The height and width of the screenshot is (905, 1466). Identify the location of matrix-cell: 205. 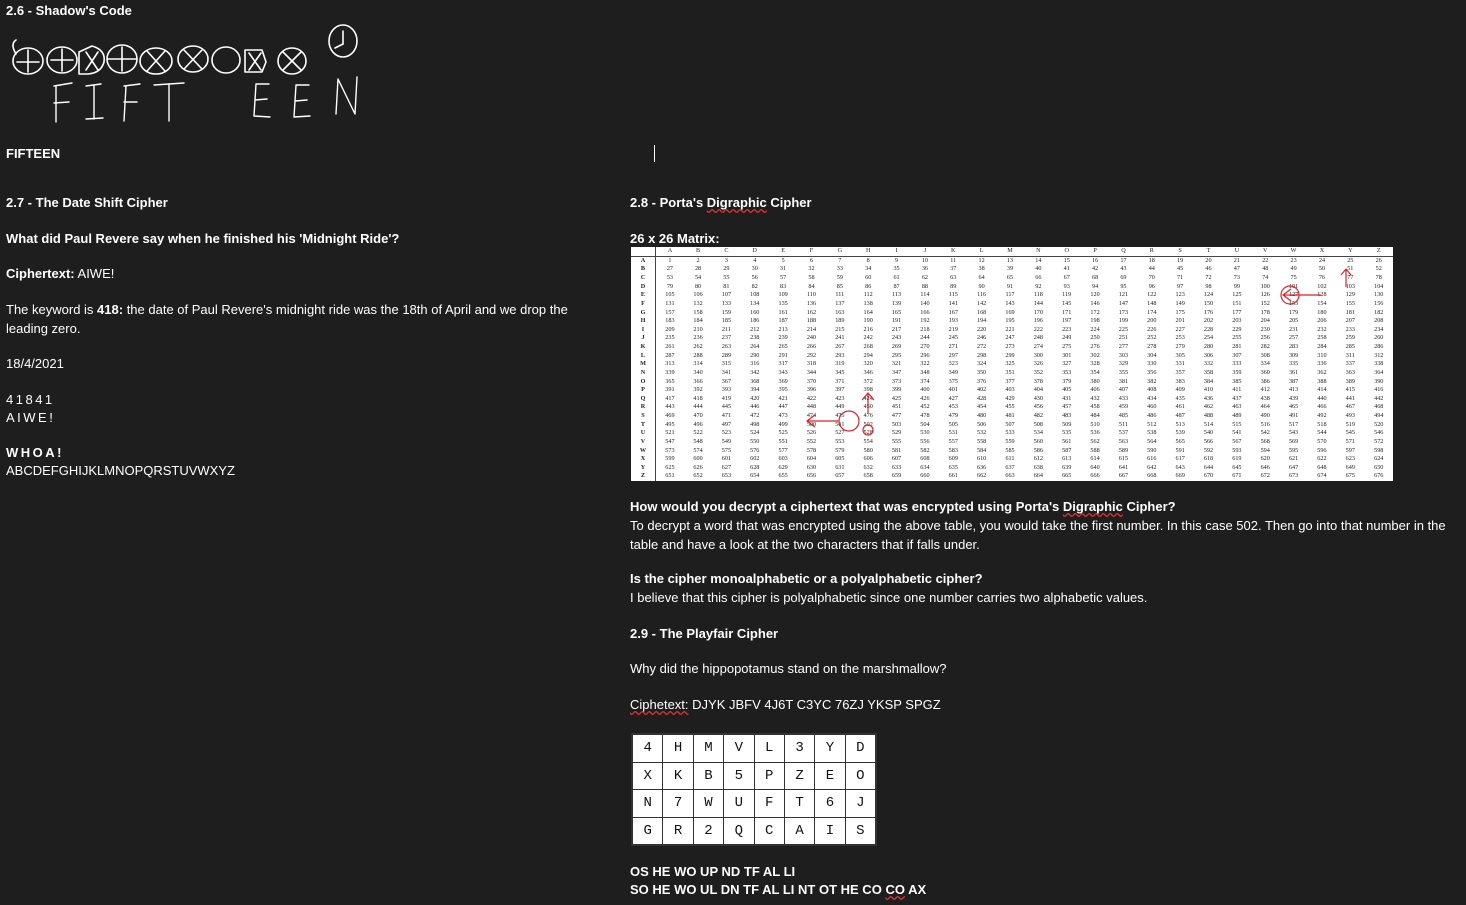
(1293, 321).